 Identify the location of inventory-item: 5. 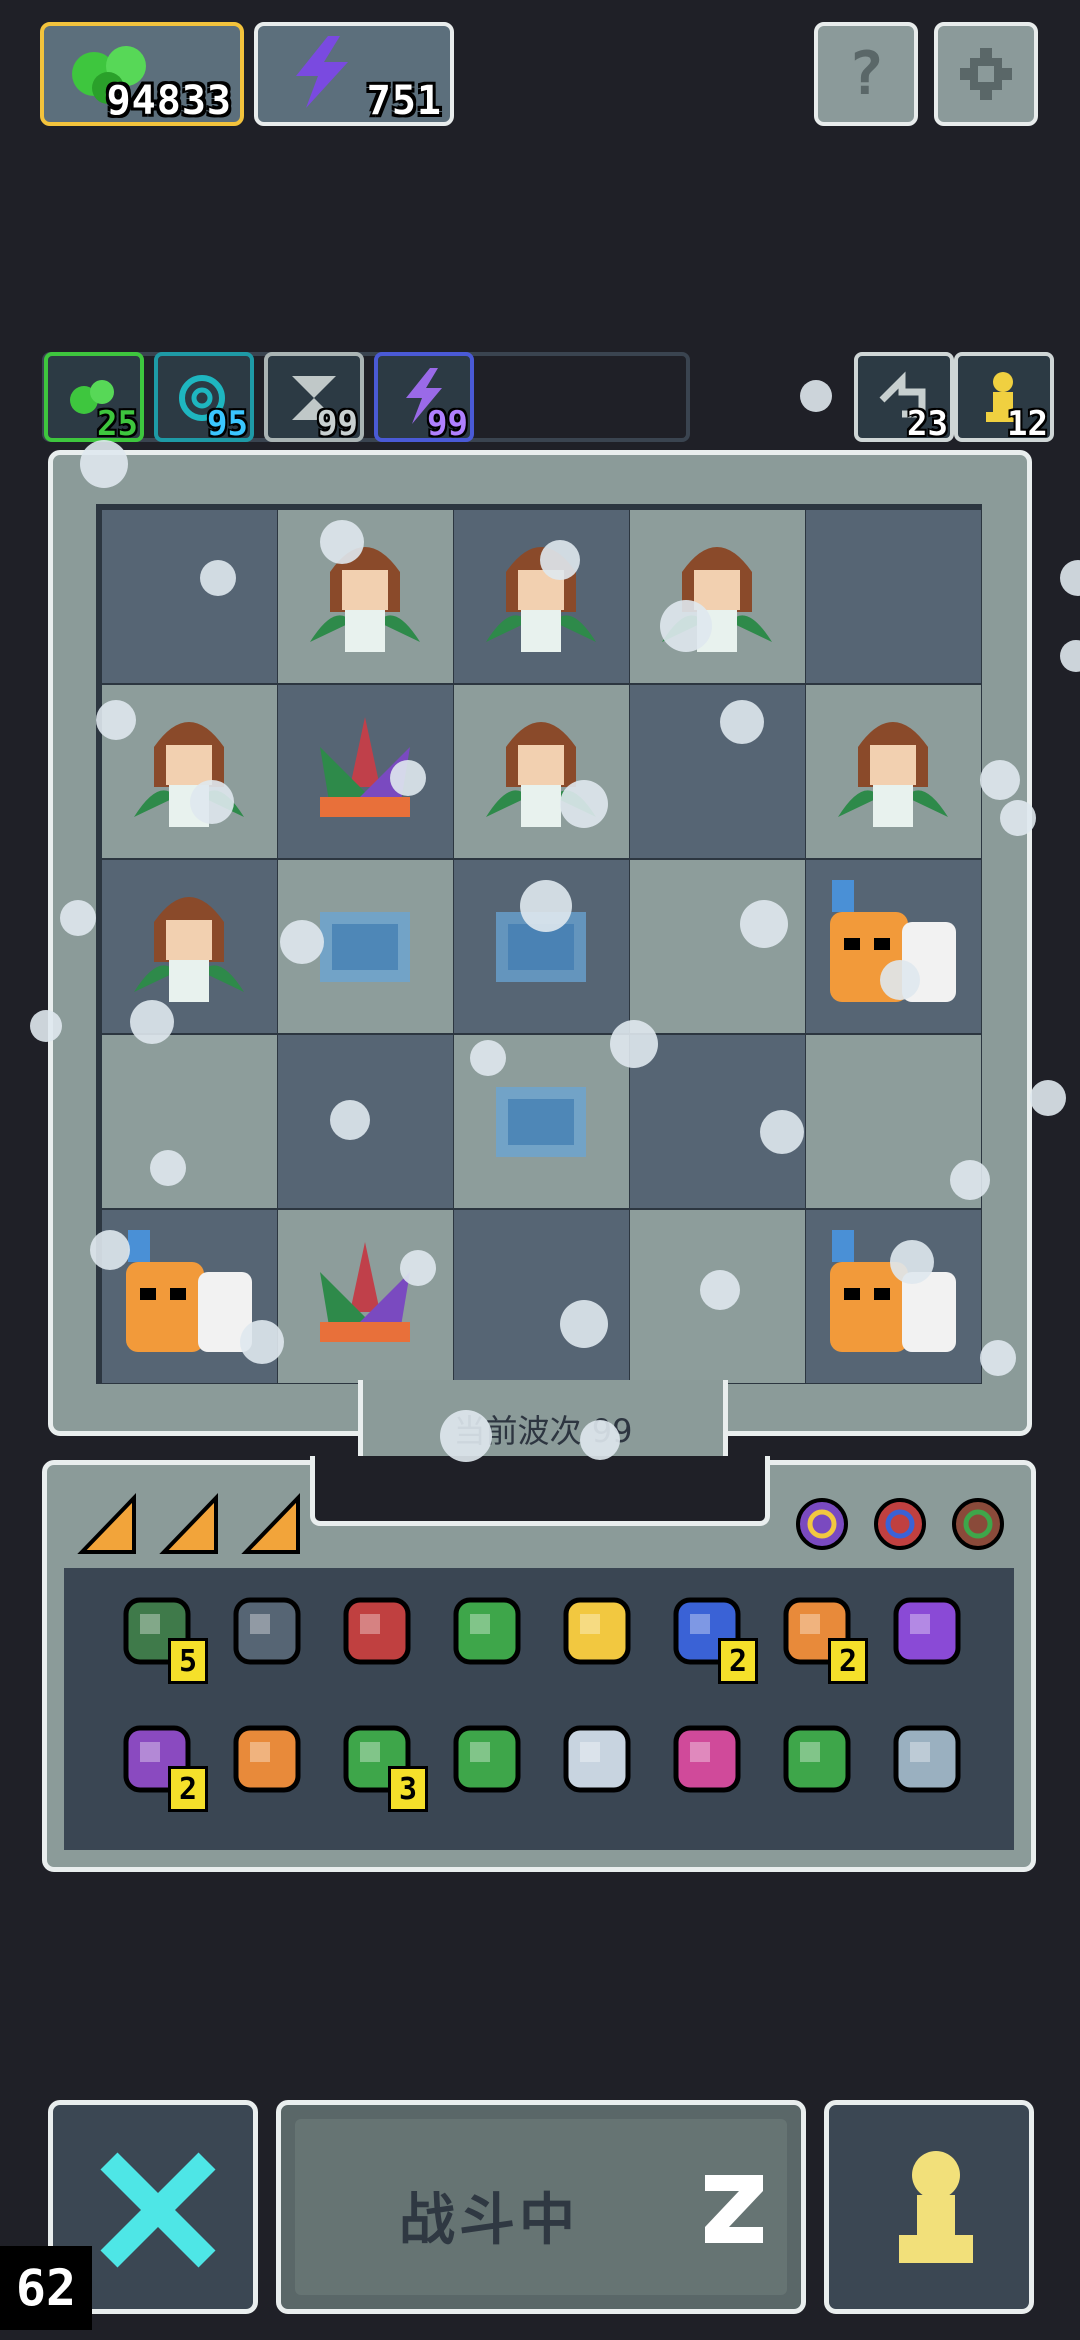
(160, 1635).